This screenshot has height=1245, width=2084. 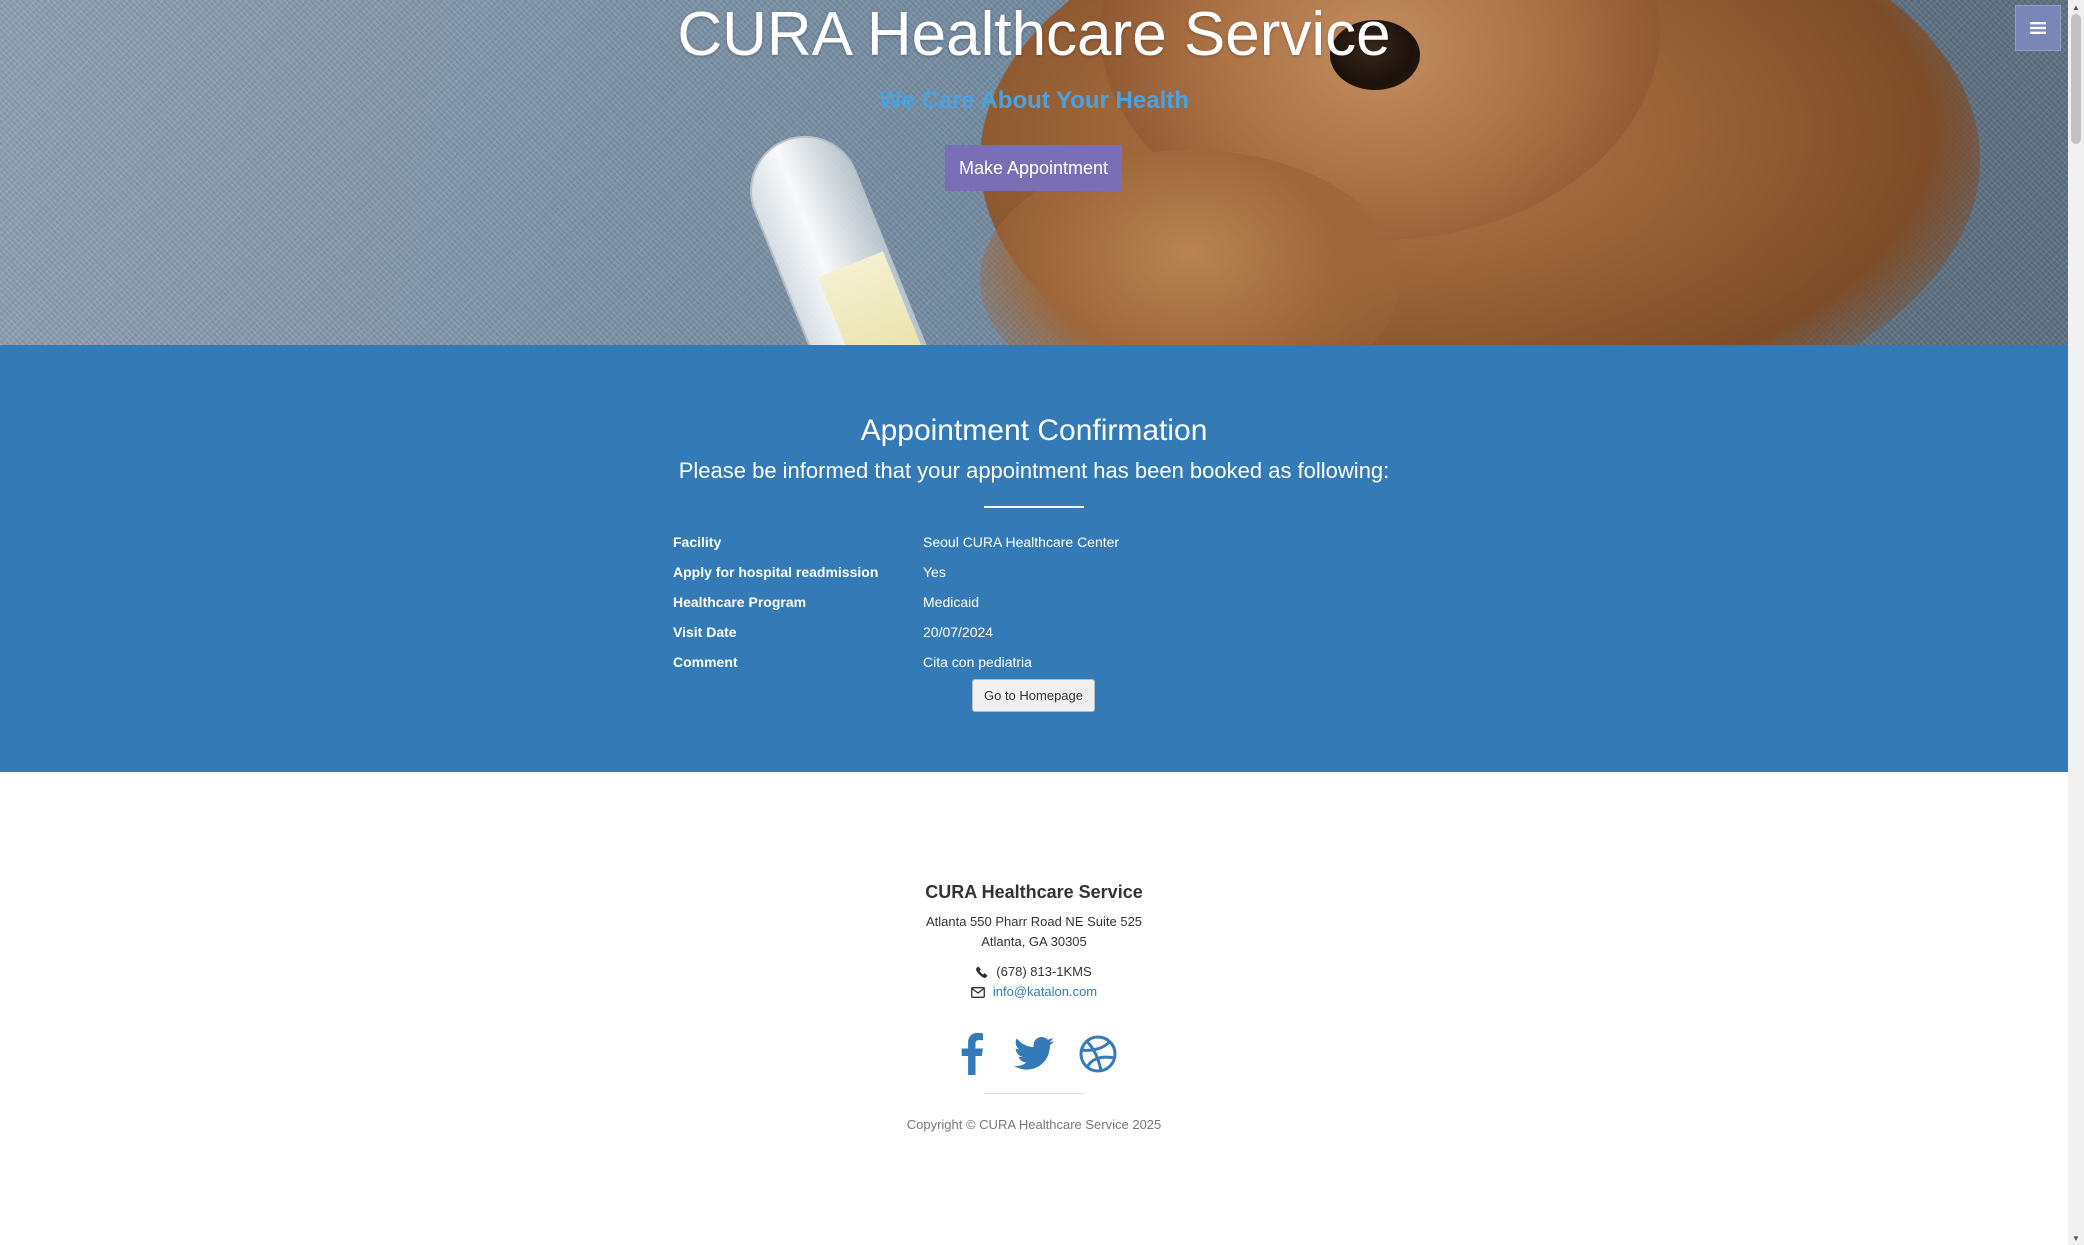 I want to click on vertical-scrollbar: ▲ ▼, so click(x=2076, y=622).